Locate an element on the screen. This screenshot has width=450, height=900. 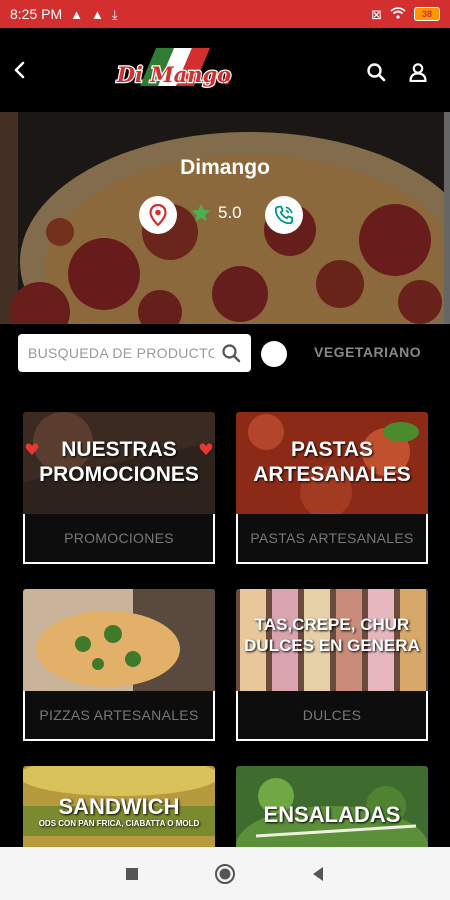
category-image-subtitle: ARTESANALES is located at coordinates (332, 474).